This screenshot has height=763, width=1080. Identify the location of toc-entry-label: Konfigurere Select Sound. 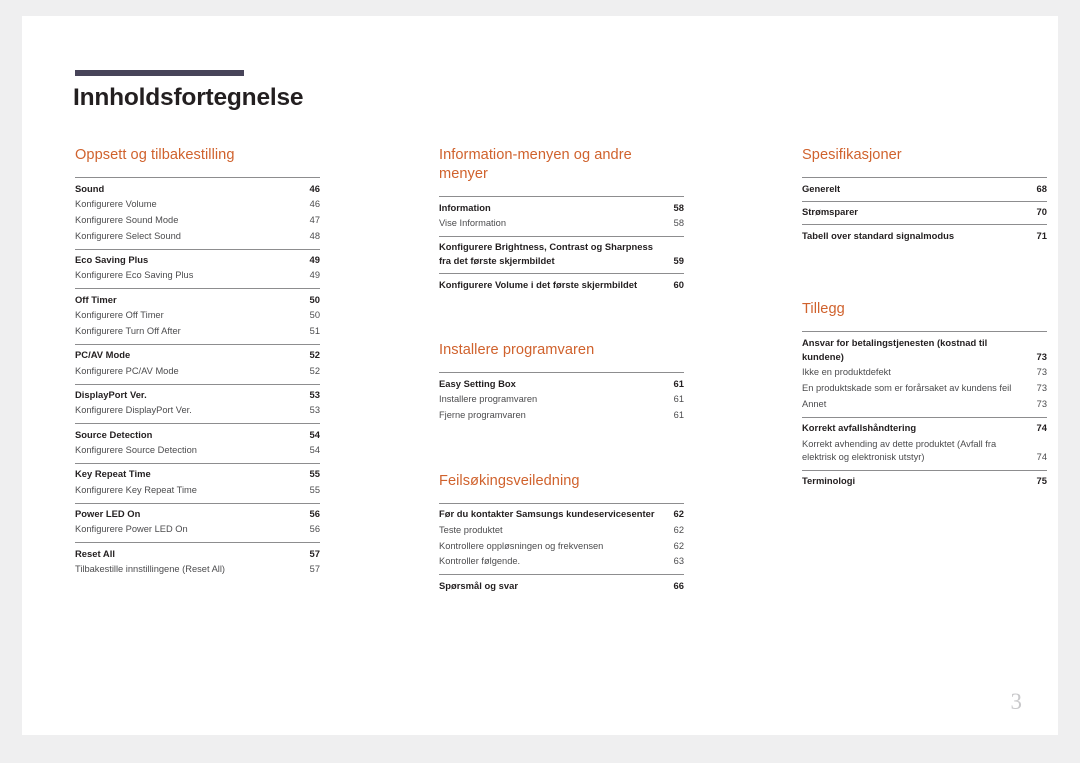
(128, 235).